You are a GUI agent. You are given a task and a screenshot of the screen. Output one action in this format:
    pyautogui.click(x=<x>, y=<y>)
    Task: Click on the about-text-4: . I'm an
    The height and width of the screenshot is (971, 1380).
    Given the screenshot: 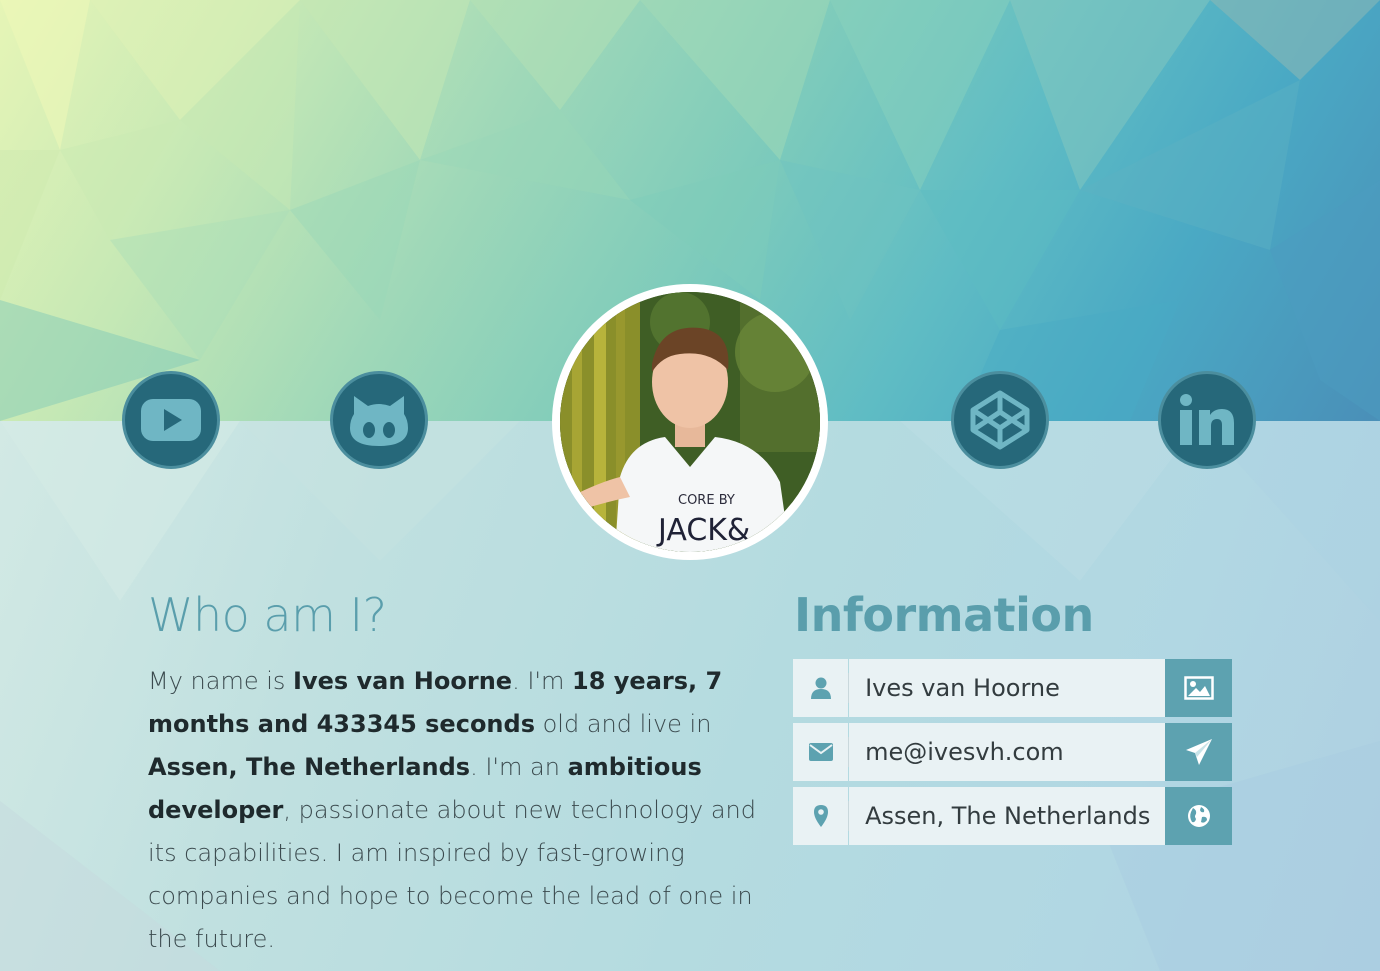 What is the action you would take?
    pyautogui.click(x=519, y=767)
    